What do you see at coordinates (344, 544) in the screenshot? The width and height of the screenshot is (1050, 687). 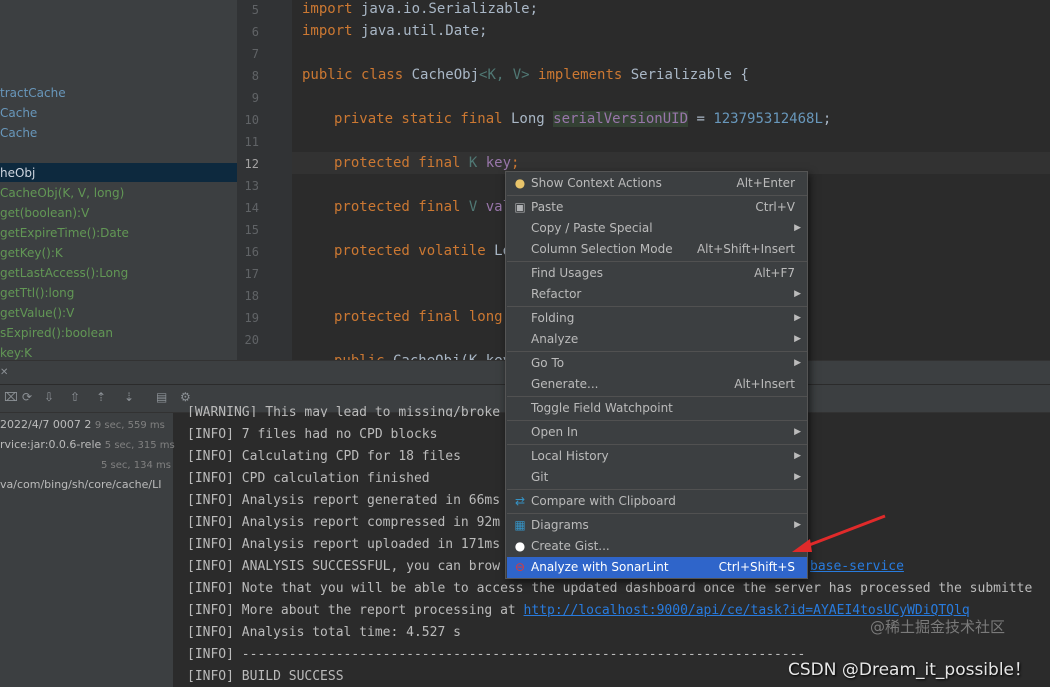 I see `console-line: [INFO] Analysis report uploaded in 171ms` at bounding box center [344, 544].